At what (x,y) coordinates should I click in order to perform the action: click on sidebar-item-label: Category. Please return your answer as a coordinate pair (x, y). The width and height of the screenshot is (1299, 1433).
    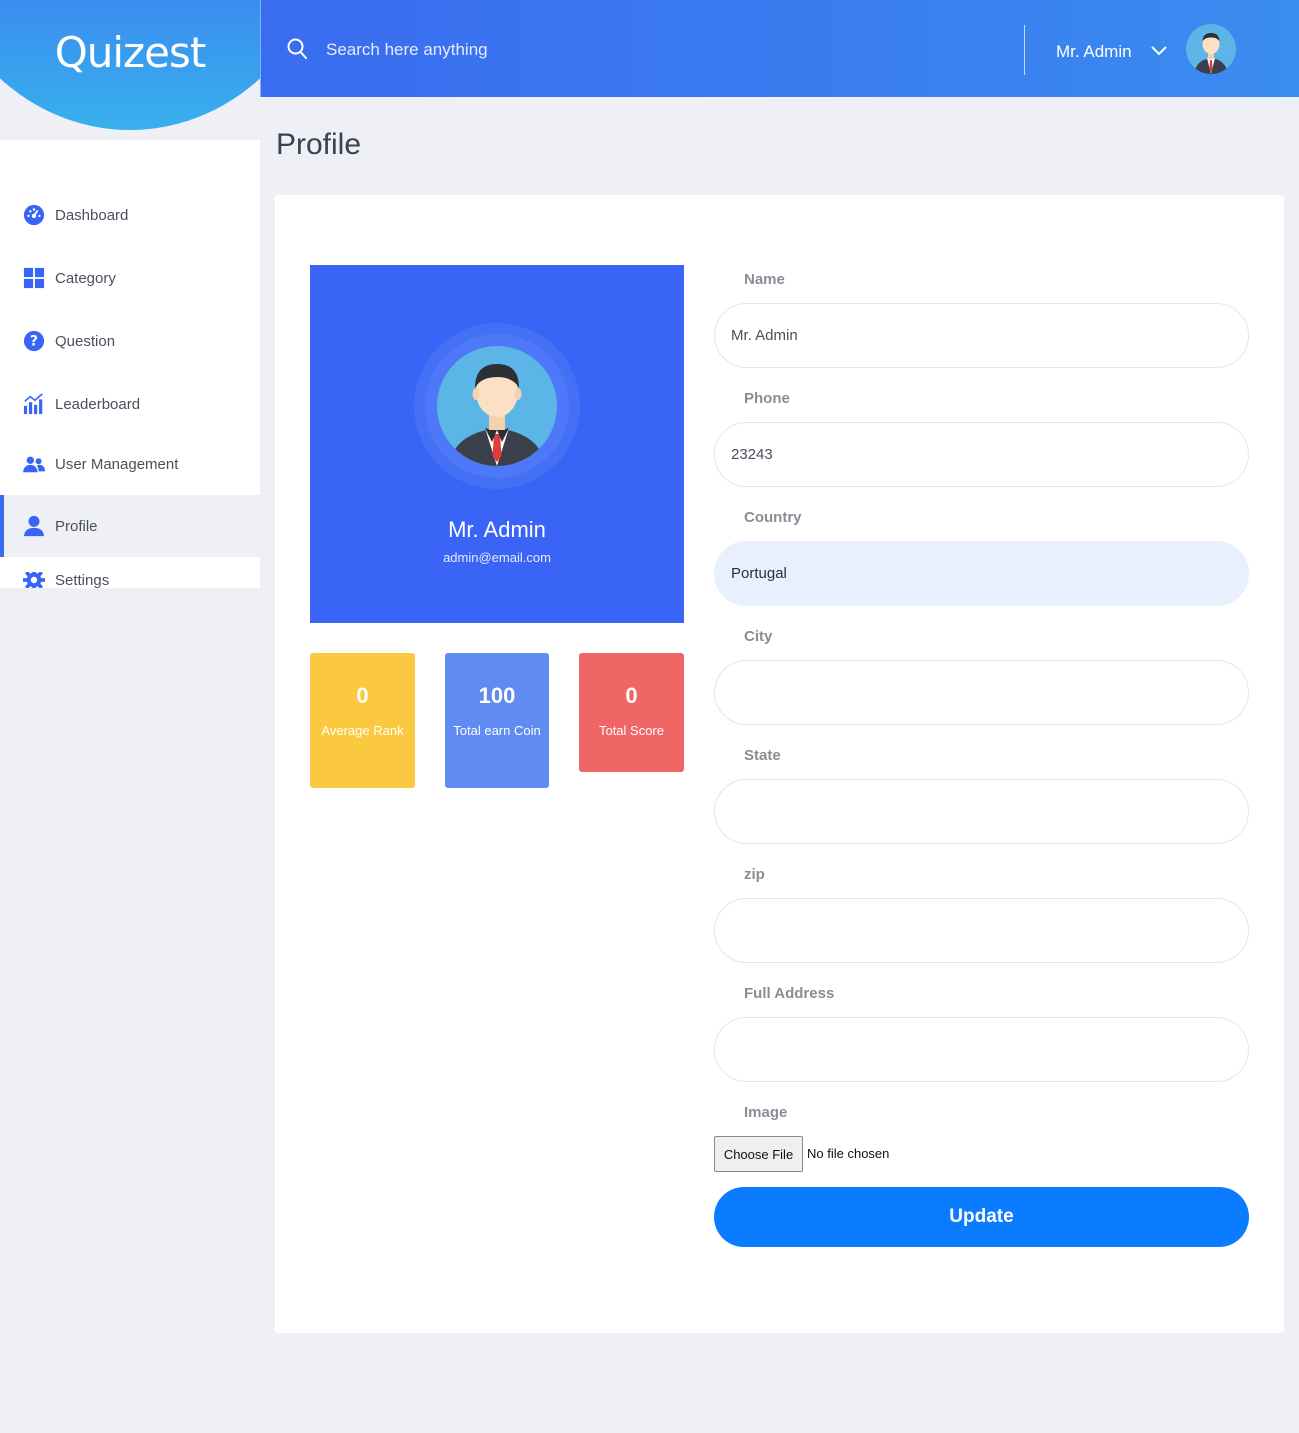
    Looking at the image, I should click on (85, 278).